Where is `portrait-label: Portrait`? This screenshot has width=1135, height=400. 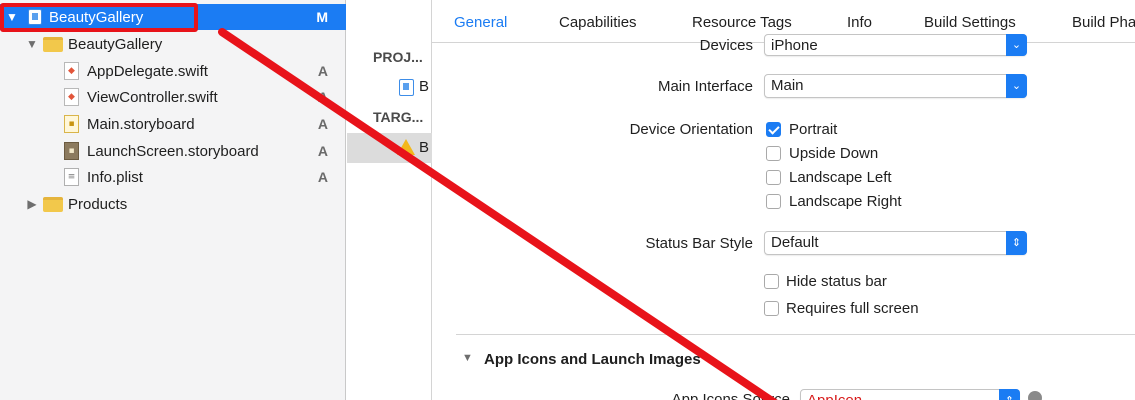 portrait-label: Portrait is located at coordinates (813, 129).